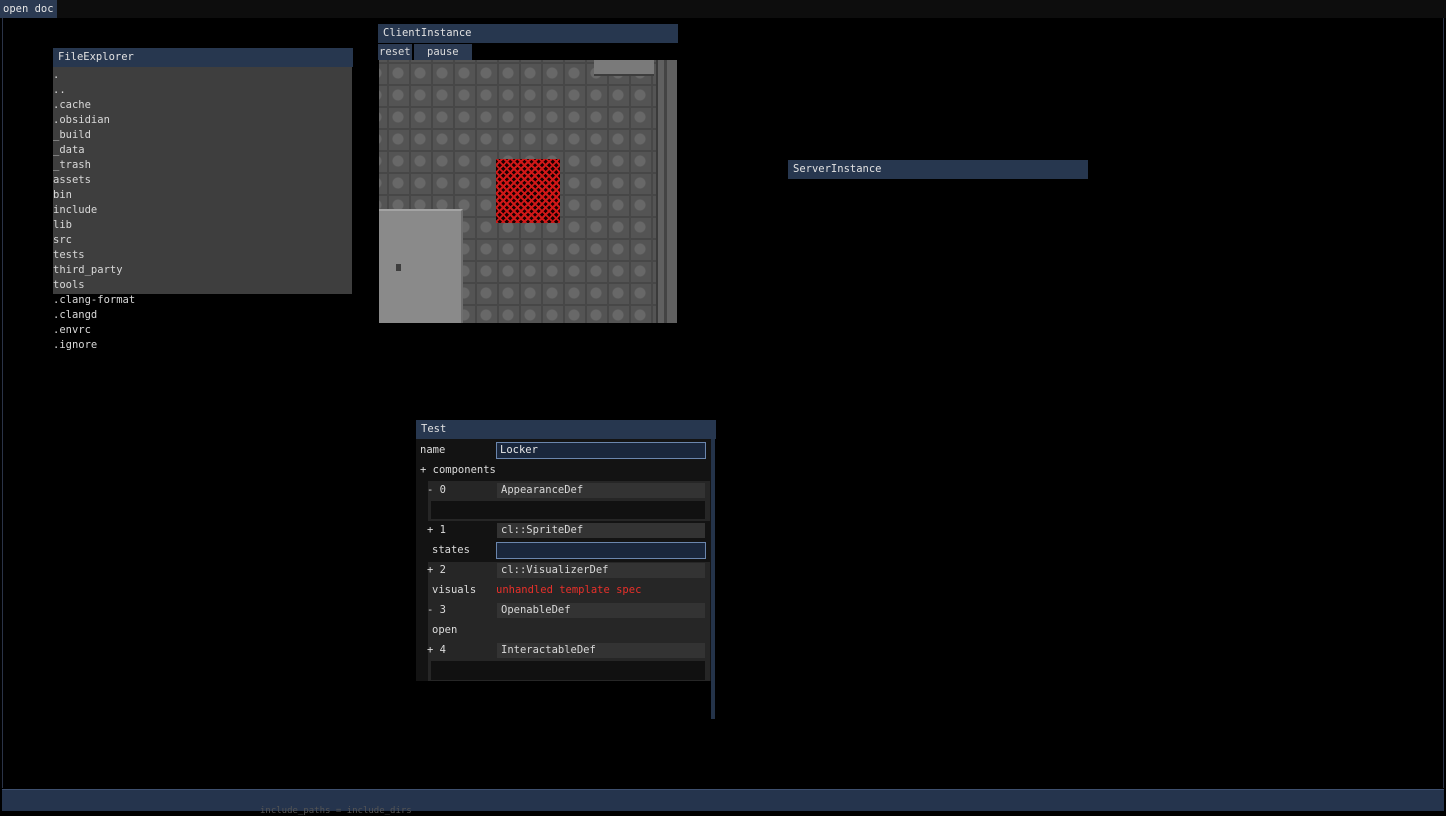 Image resolution: width=1446 pixels, height=816 pixels. I want to click on wall-edge, so click(665, 191).